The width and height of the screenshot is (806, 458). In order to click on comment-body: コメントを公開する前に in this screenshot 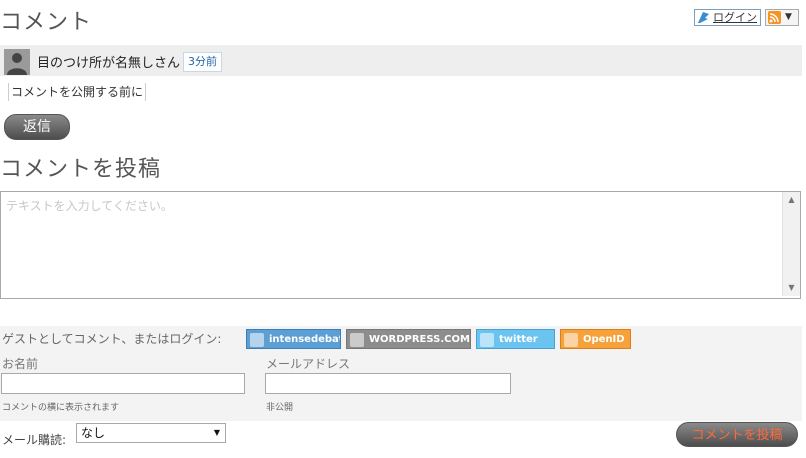, I will do `click(77, 92)`.